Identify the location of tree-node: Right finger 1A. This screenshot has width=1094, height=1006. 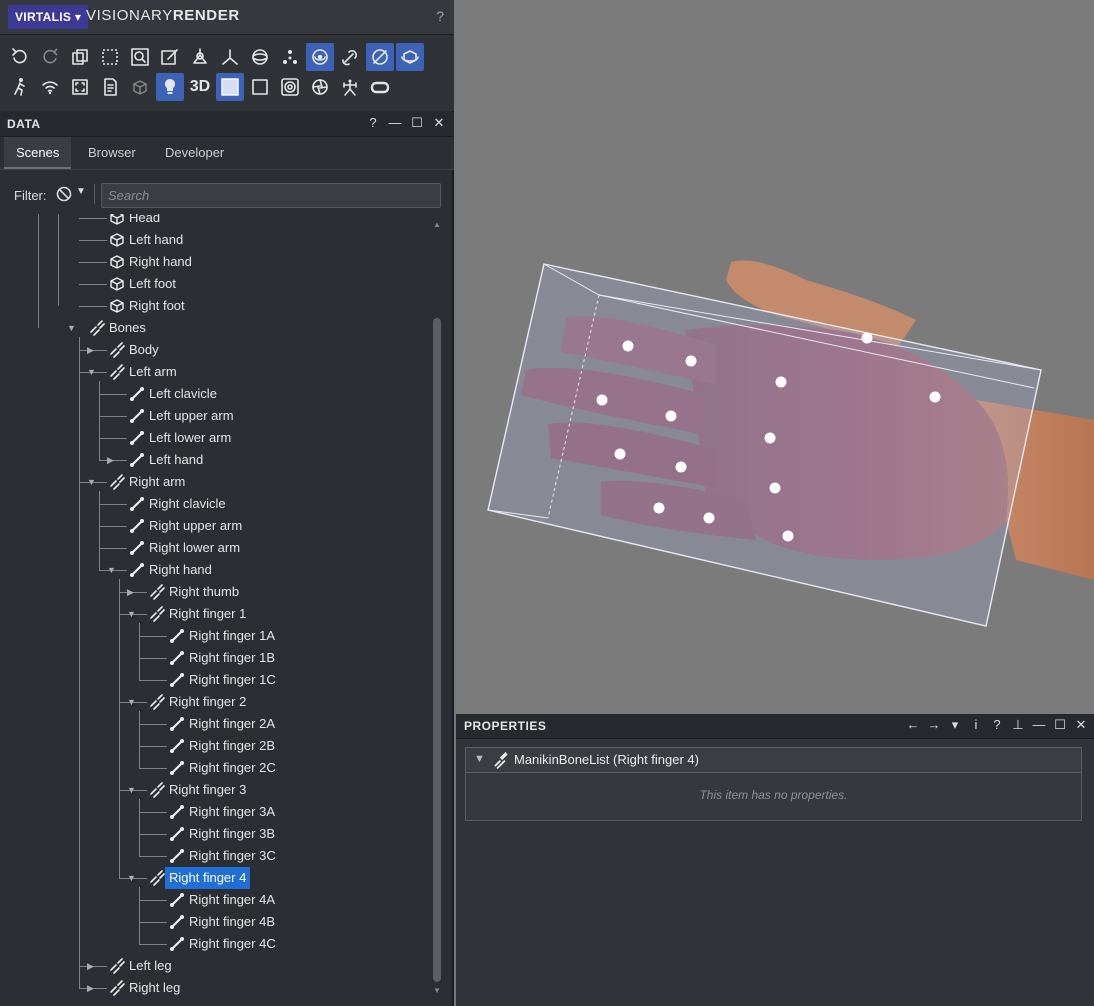
(215, 636).